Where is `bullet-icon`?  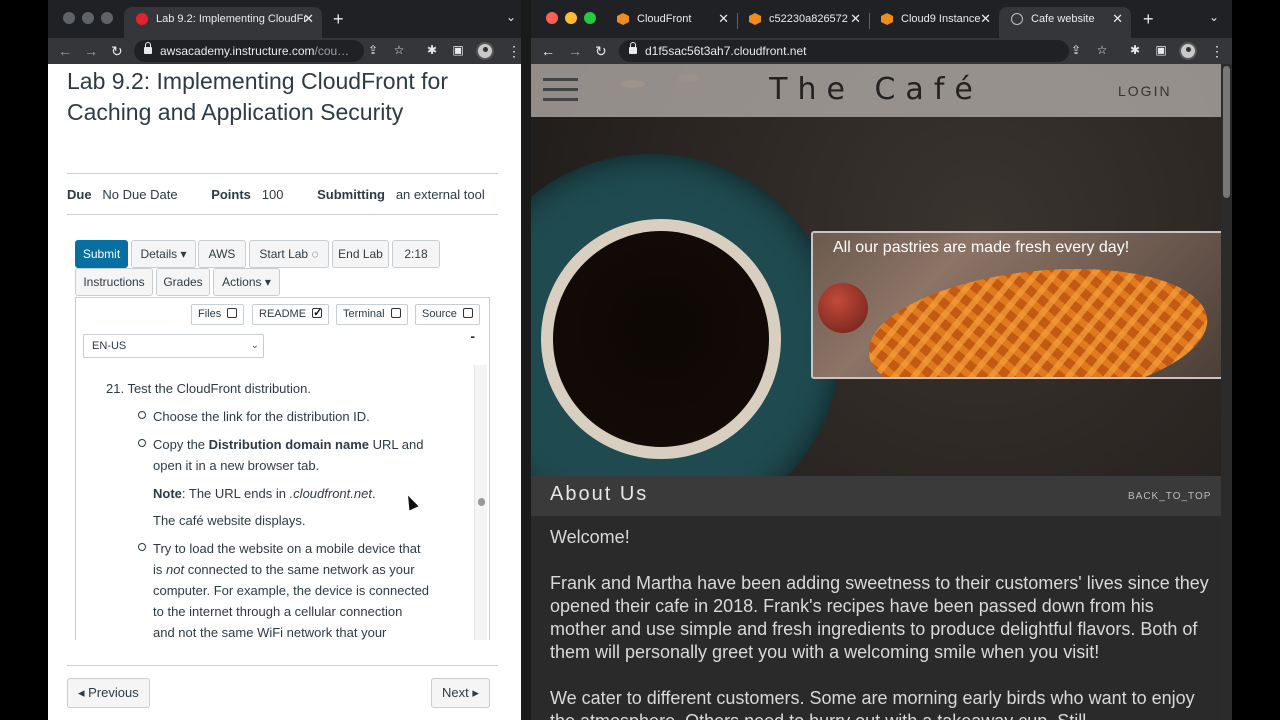 bullet-icon is located at coordinates (142, 415).